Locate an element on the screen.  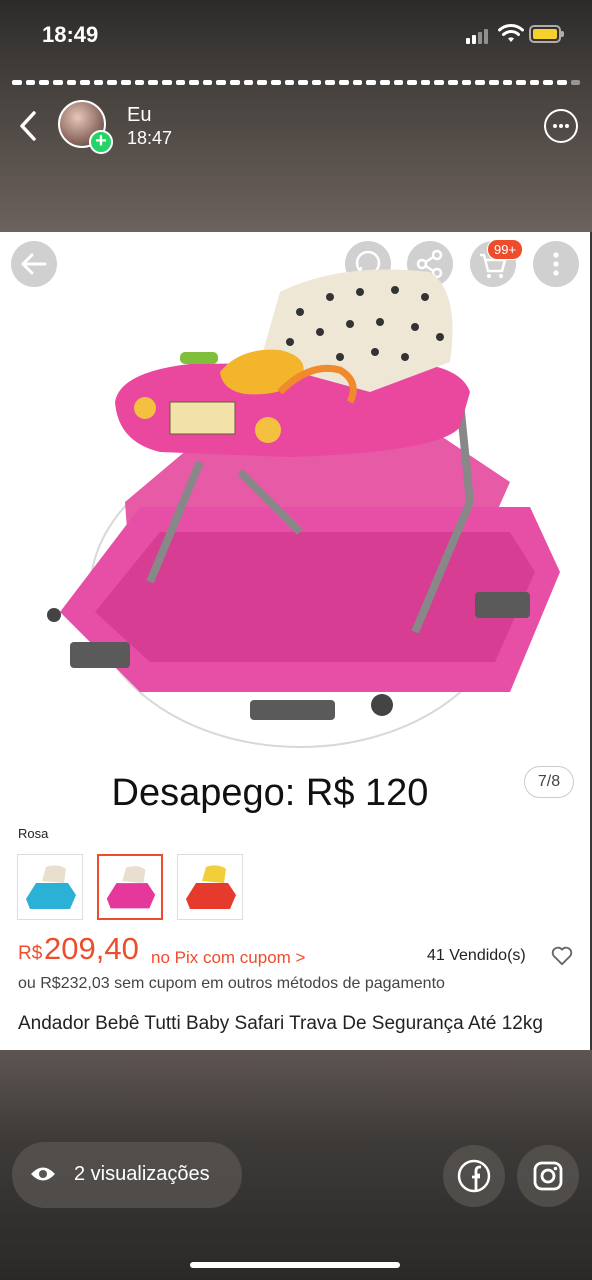
views-button: 2 visualizações is located at coordinates (127, 1175).